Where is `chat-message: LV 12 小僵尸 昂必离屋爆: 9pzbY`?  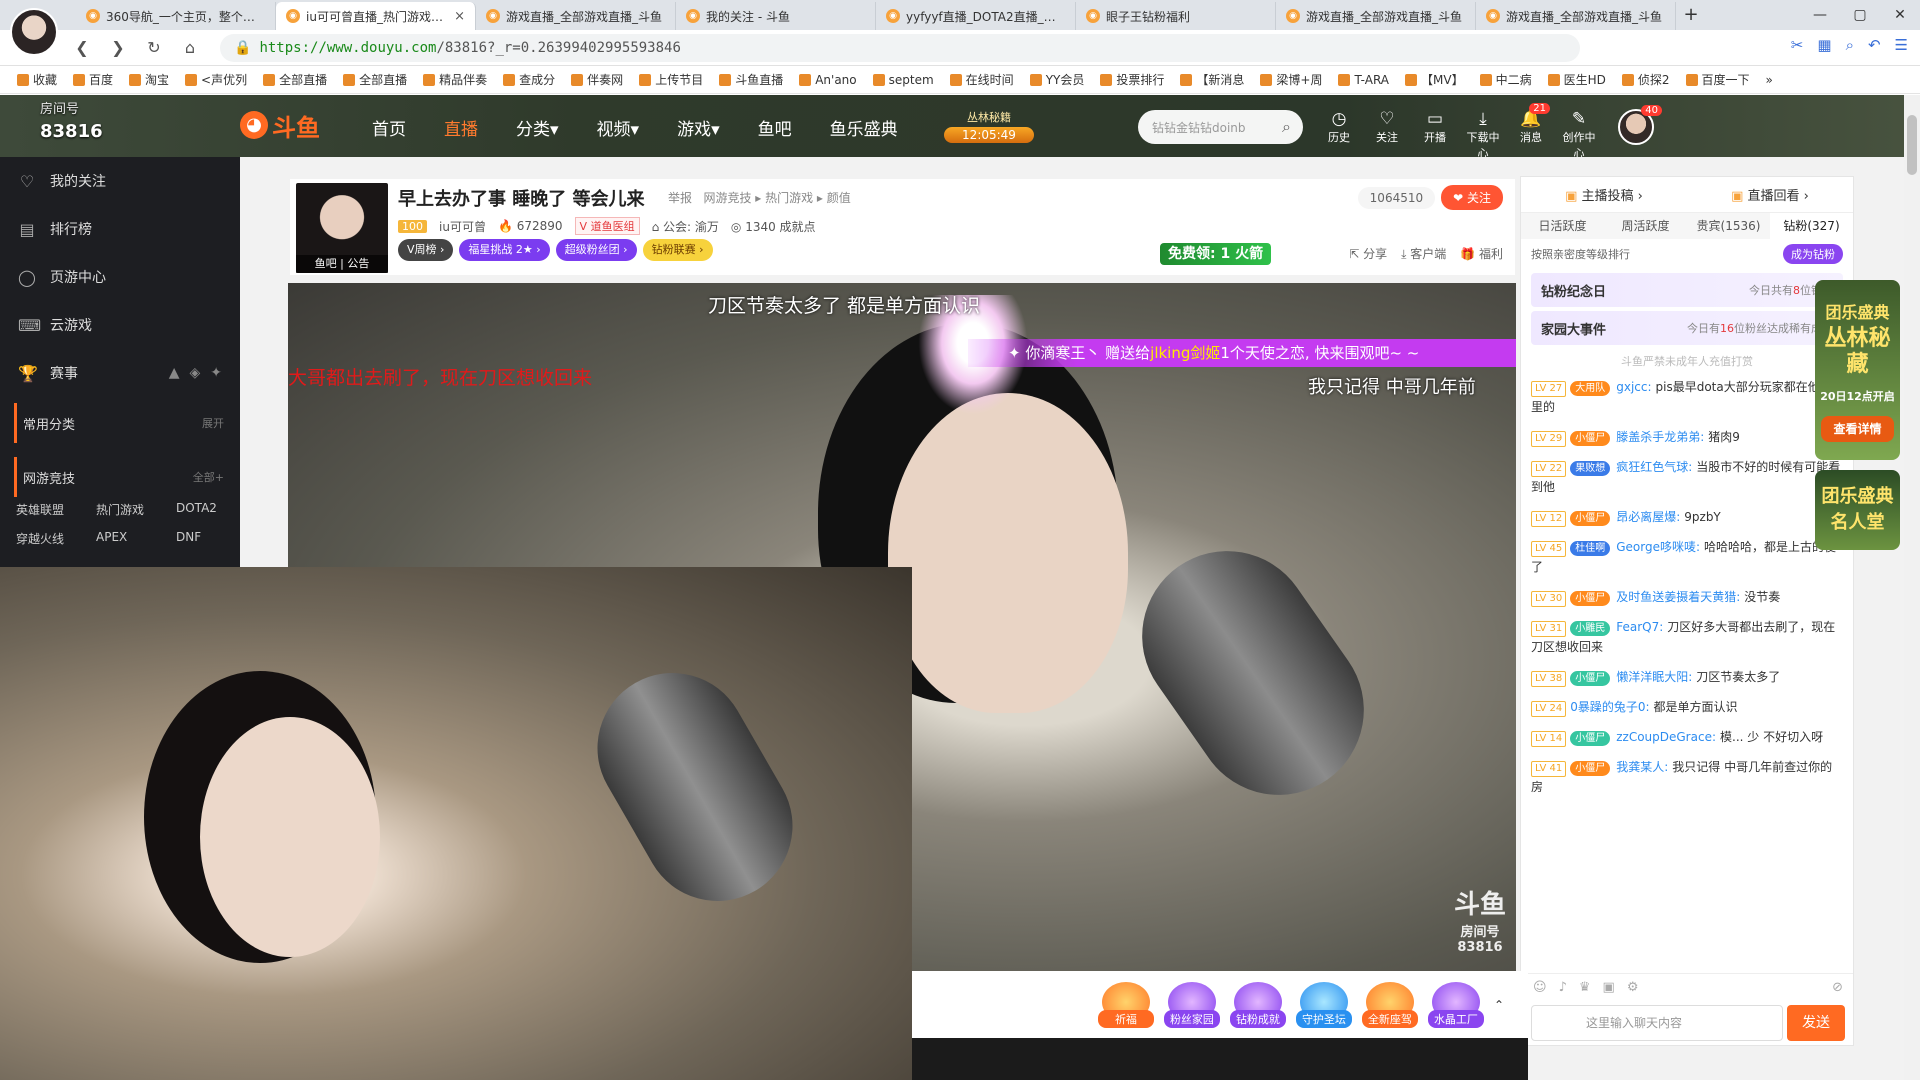
chat-message: LV 12 小僵尸 昂必离屋爆: 9pzbY is located at coordinates (1687, 517).